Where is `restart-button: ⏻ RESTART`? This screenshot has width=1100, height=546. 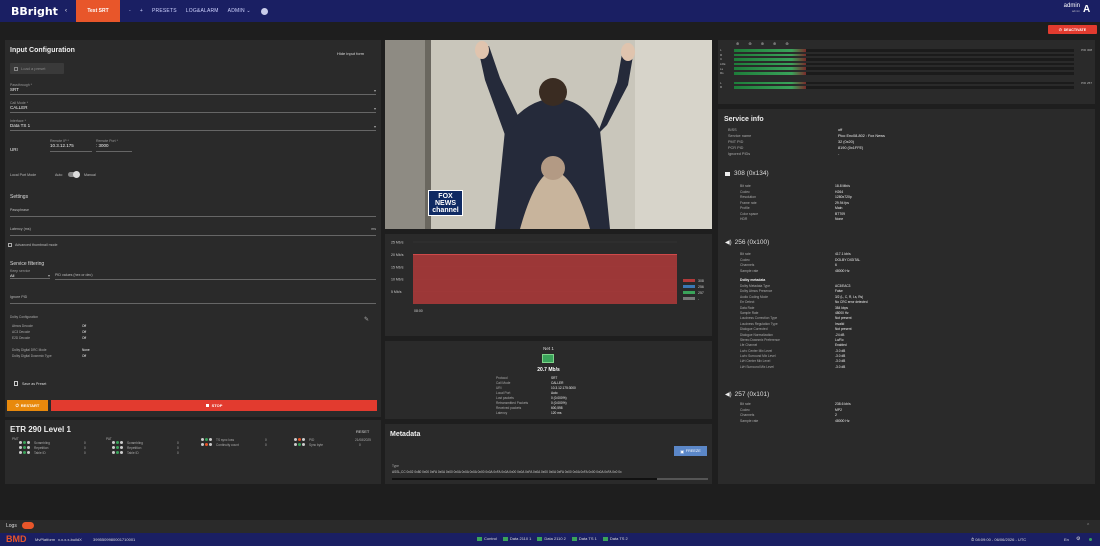 restart-button: ⏻ RESTART is located at coordinates (27, 405).